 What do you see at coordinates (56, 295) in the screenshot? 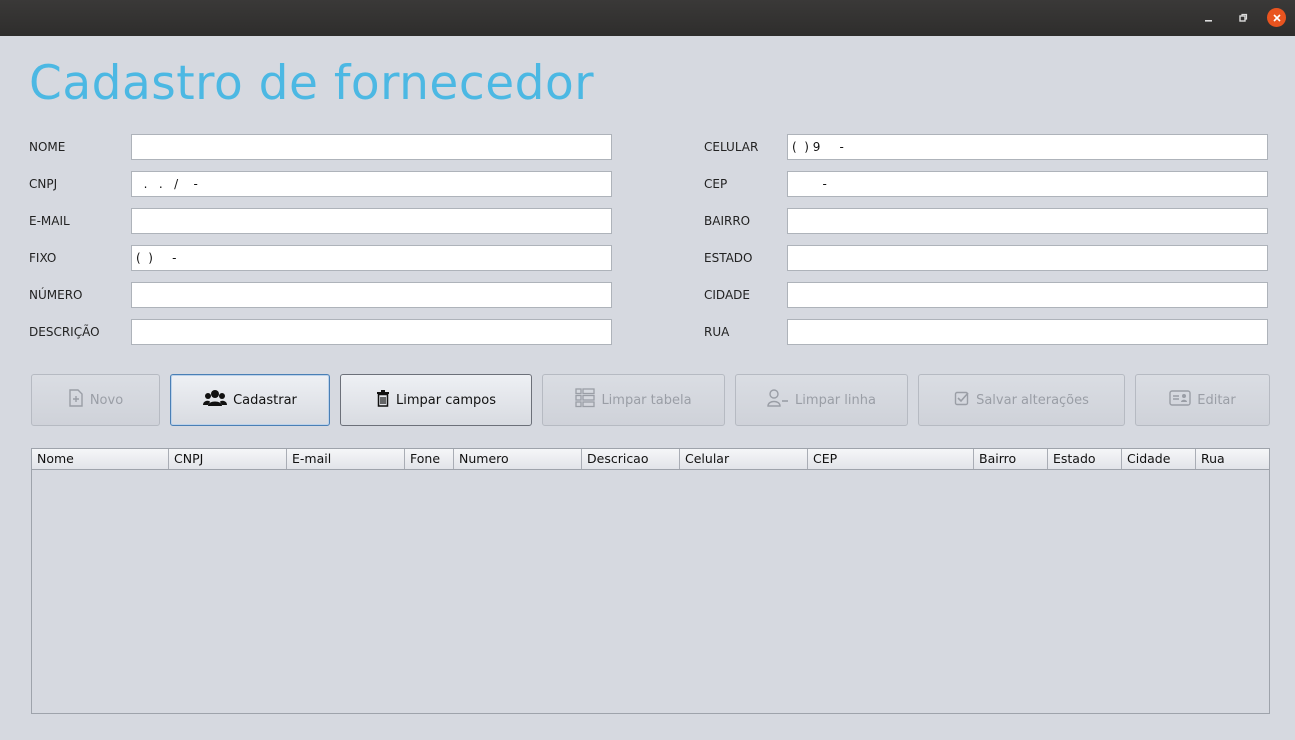
I see `numero-label: NÚMERO` at bounding box center [56, 295].